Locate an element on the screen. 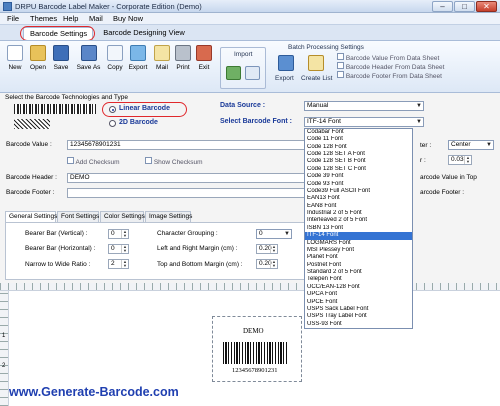  minimize-button: – is located at coordinates (442, 6).